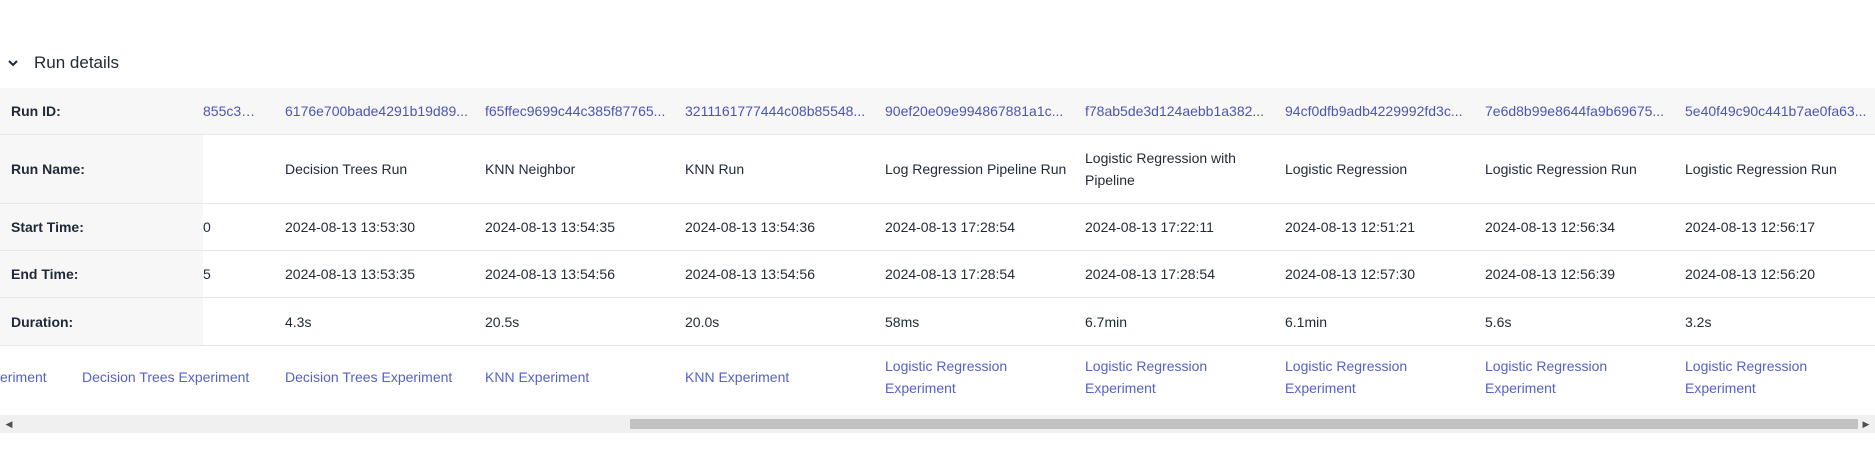 Image resolution: width=1875 pixels, height=465 pixels. What do you see at coordinates (1698, 321) in the screenshot?
I see `duration-value-text: 3.2s` at bounding box center [1698, 321].